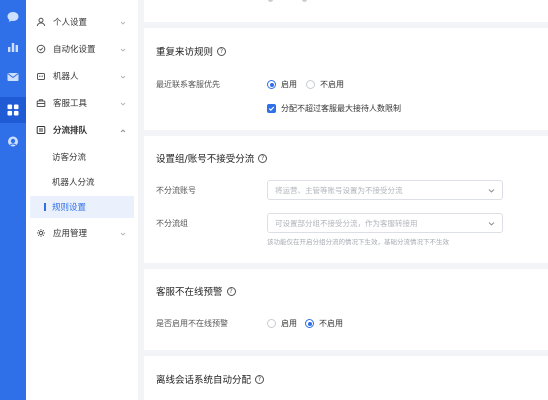 This screenshot has height=400, width=548. I want to click on field-label-exclude-groups: 不分流组, so click(172, 223).